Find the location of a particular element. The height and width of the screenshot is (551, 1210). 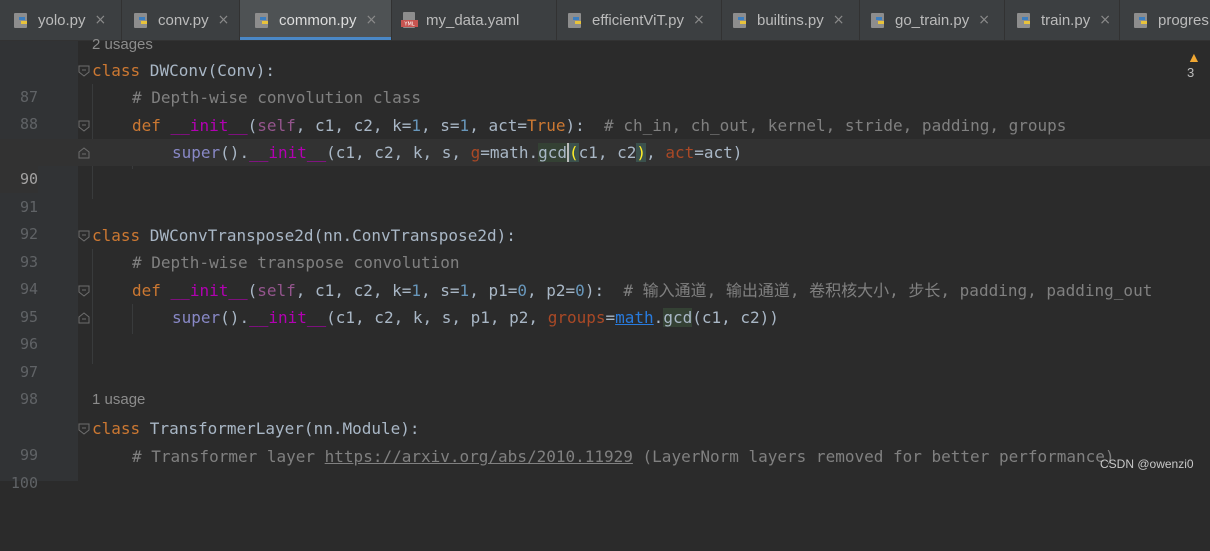

tab-label: efficientViT.py is located at coordinates (638, 20).